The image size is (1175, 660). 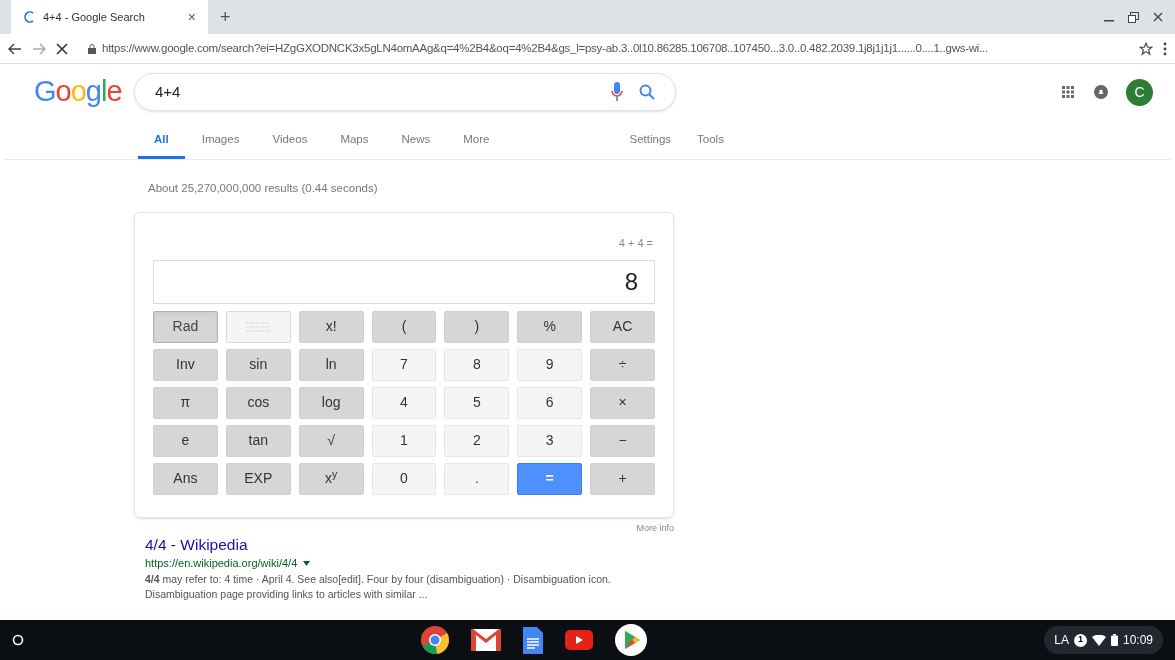 I want to click on calculator-key: 1, so click(x=404, y=440).